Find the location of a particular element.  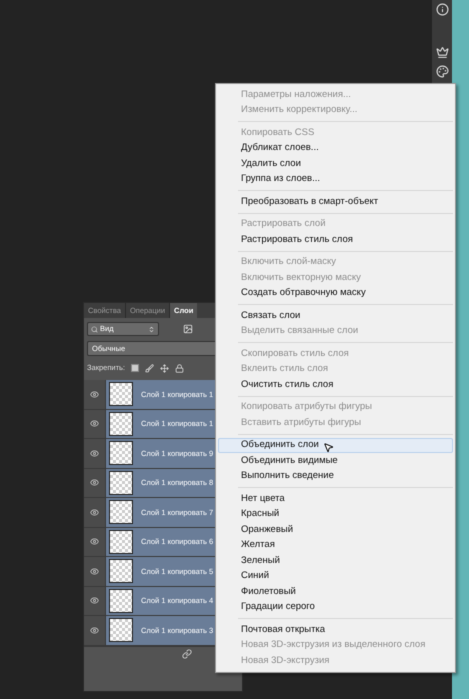

menu-item: Объединить слои is located at coordinates (335, 445).